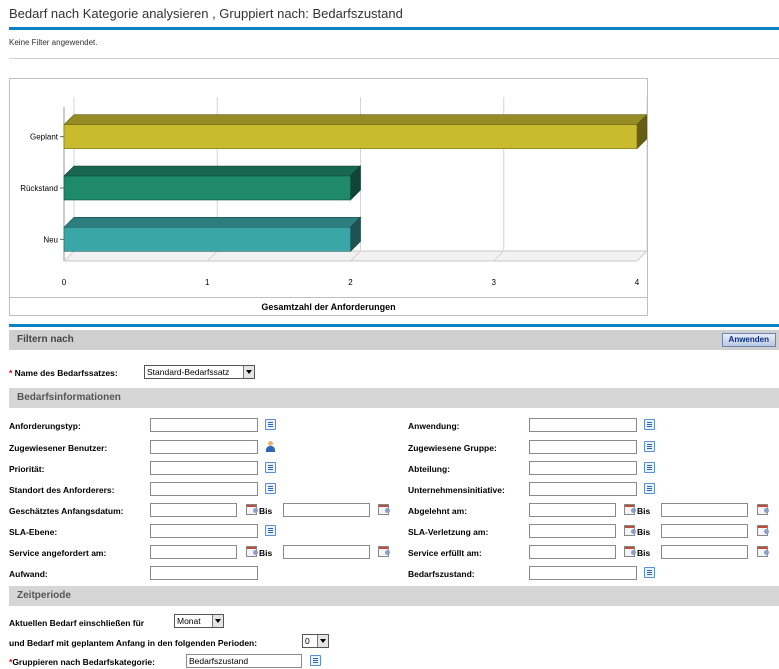  What do you see at coordinates (429, 469) in the screenshot?
I see `department-label: Abteilung:` at bounding box center [429, 469].